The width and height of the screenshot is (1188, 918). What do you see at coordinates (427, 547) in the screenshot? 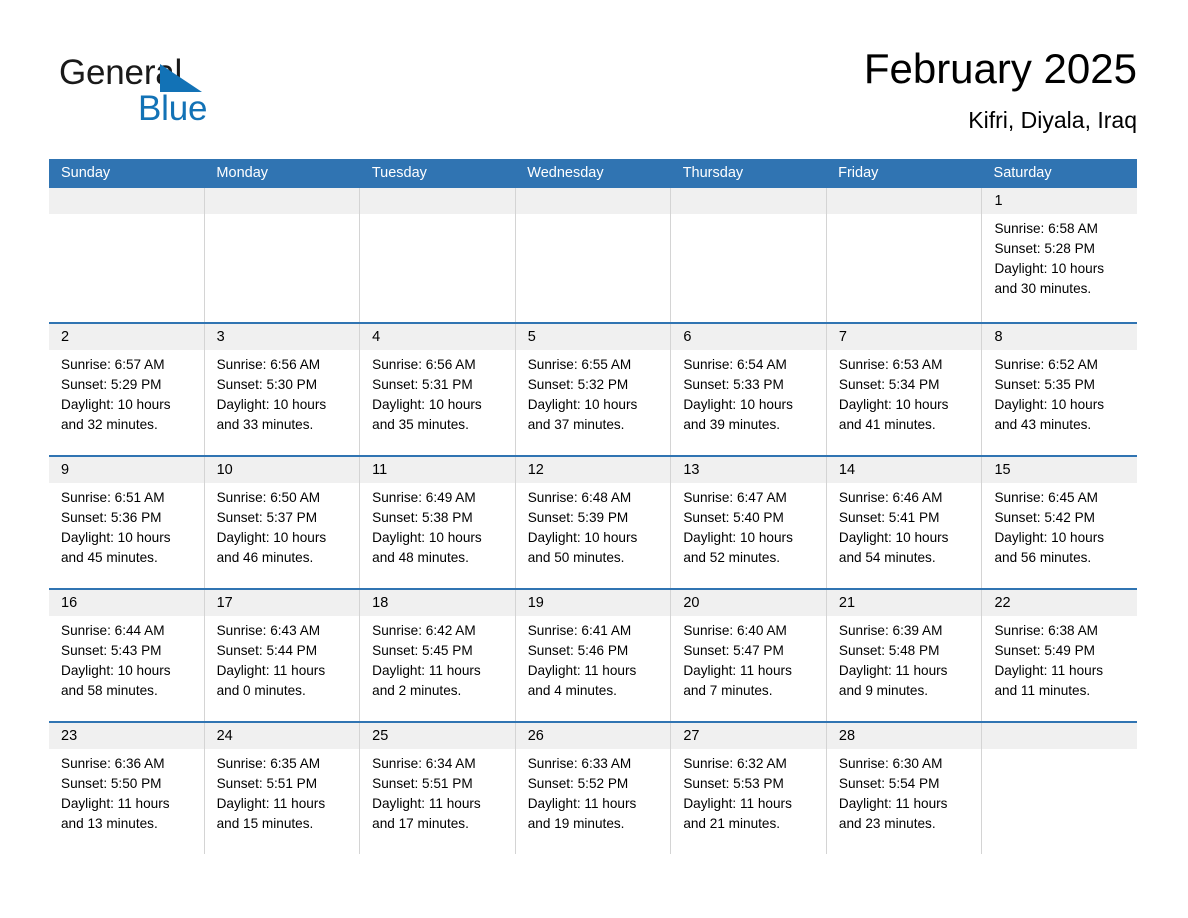
I see `daylight-text: Daylight: 10 hours and 48 minutes.` at bounding box center [427, 547].